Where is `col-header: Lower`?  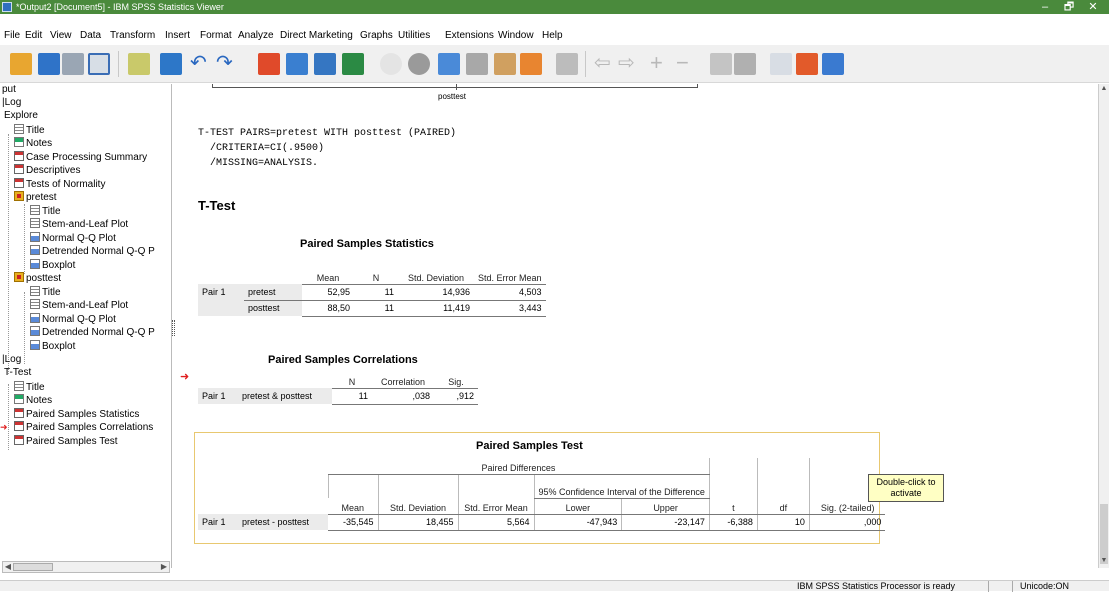
col-header: Lower is located at coordinates (577, 506).